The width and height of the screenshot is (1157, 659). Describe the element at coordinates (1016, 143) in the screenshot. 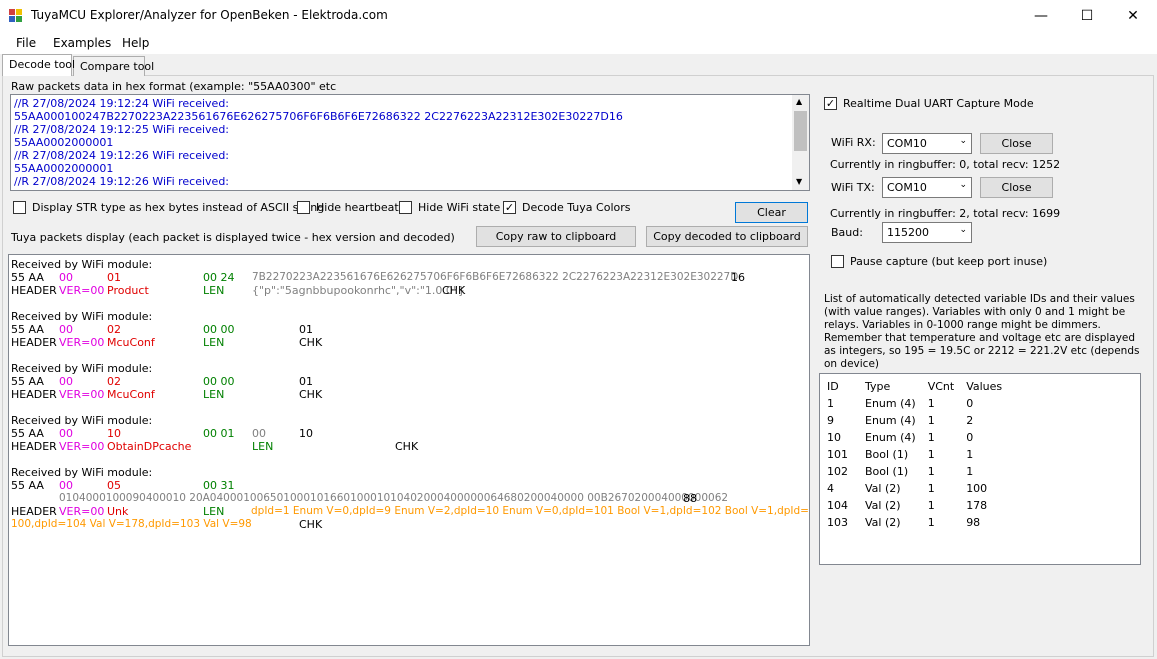

I see `rx-close-button: Close` at that location.